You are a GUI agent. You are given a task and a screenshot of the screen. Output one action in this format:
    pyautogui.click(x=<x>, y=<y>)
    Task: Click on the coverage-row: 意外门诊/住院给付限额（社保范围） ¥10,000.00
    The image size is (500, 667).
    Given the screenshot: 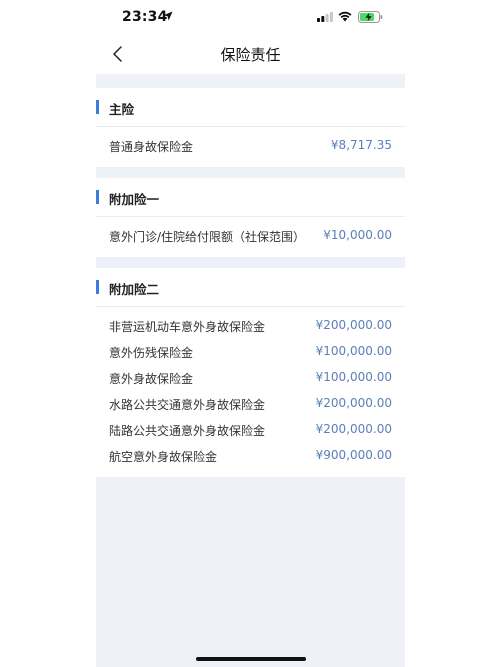 What is the action you would take?
    pyautogui.click(x=250, y=236)
    